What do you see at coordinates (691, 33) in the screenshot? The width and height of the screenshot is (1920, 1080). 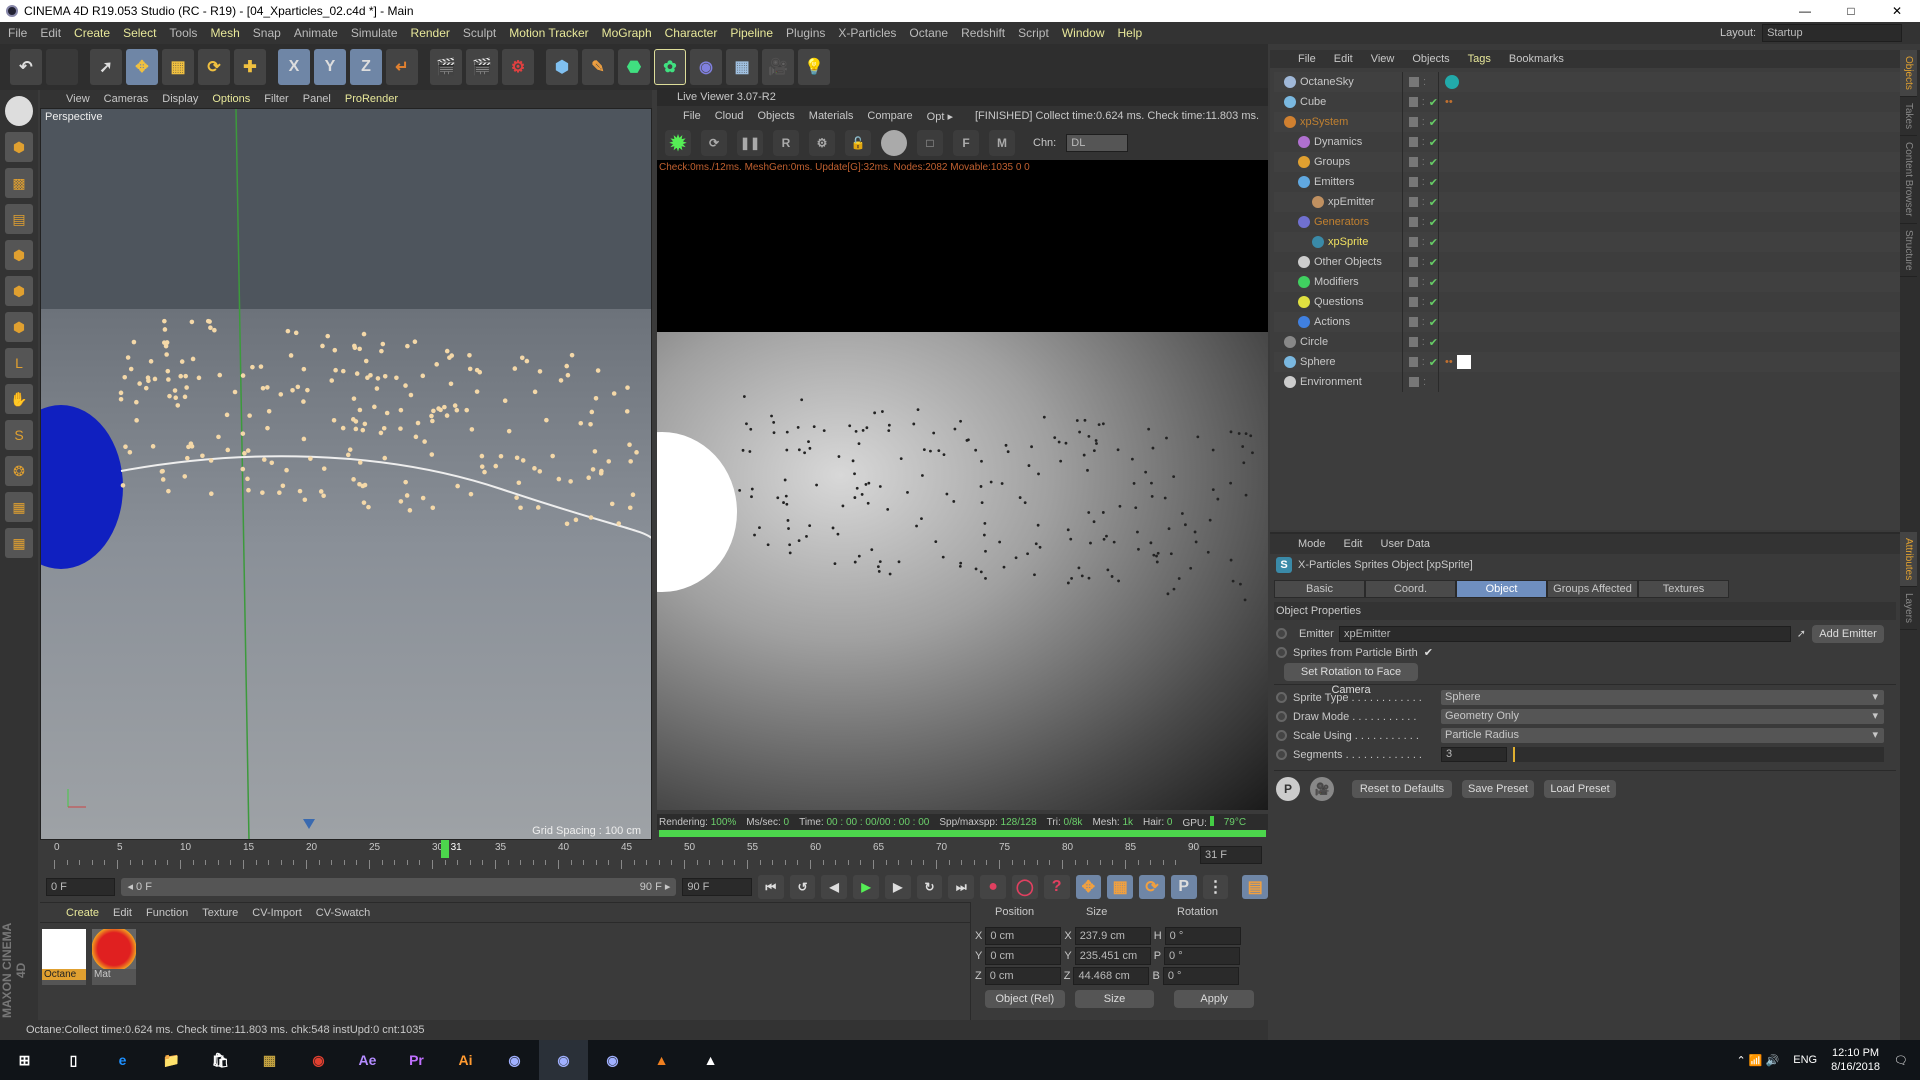 I see `menu-character: Character` at bounding box center [691, 33].